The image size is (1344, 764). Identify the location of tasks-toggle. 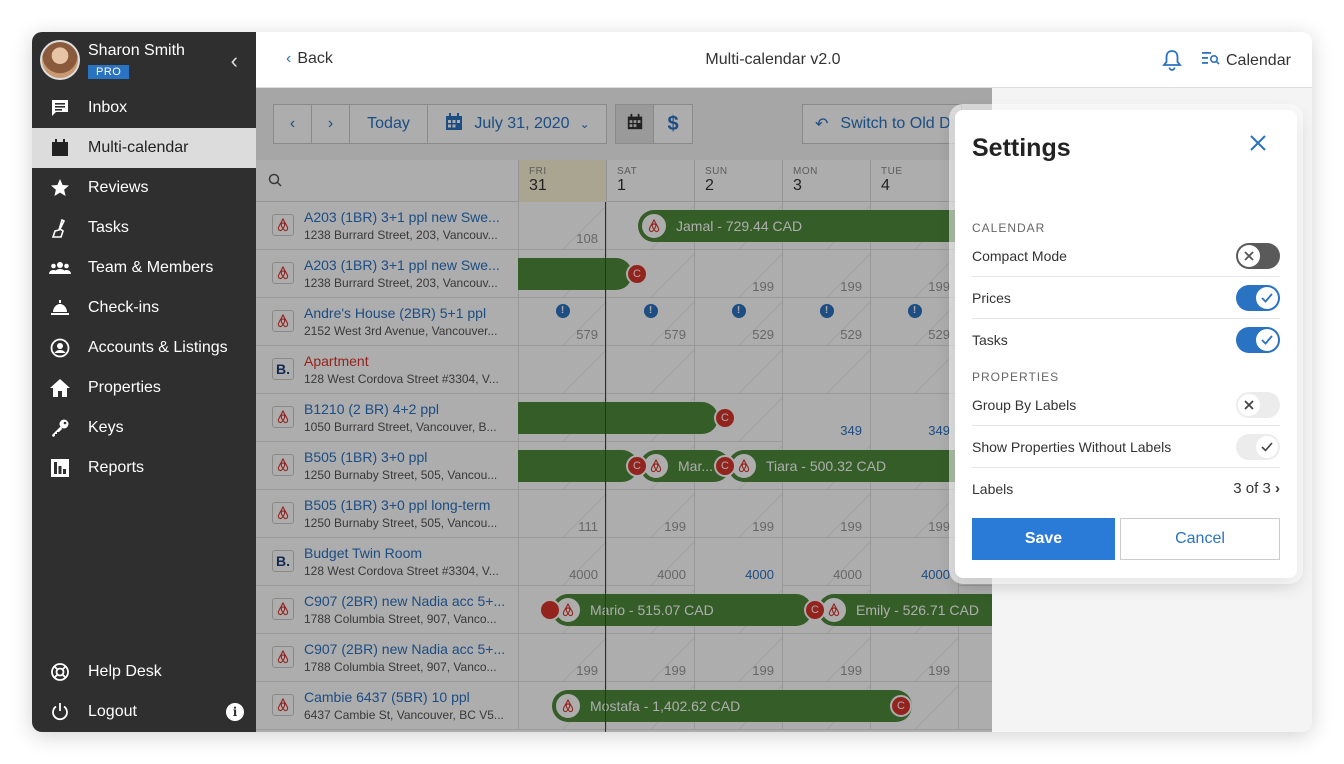
(1258, 340).